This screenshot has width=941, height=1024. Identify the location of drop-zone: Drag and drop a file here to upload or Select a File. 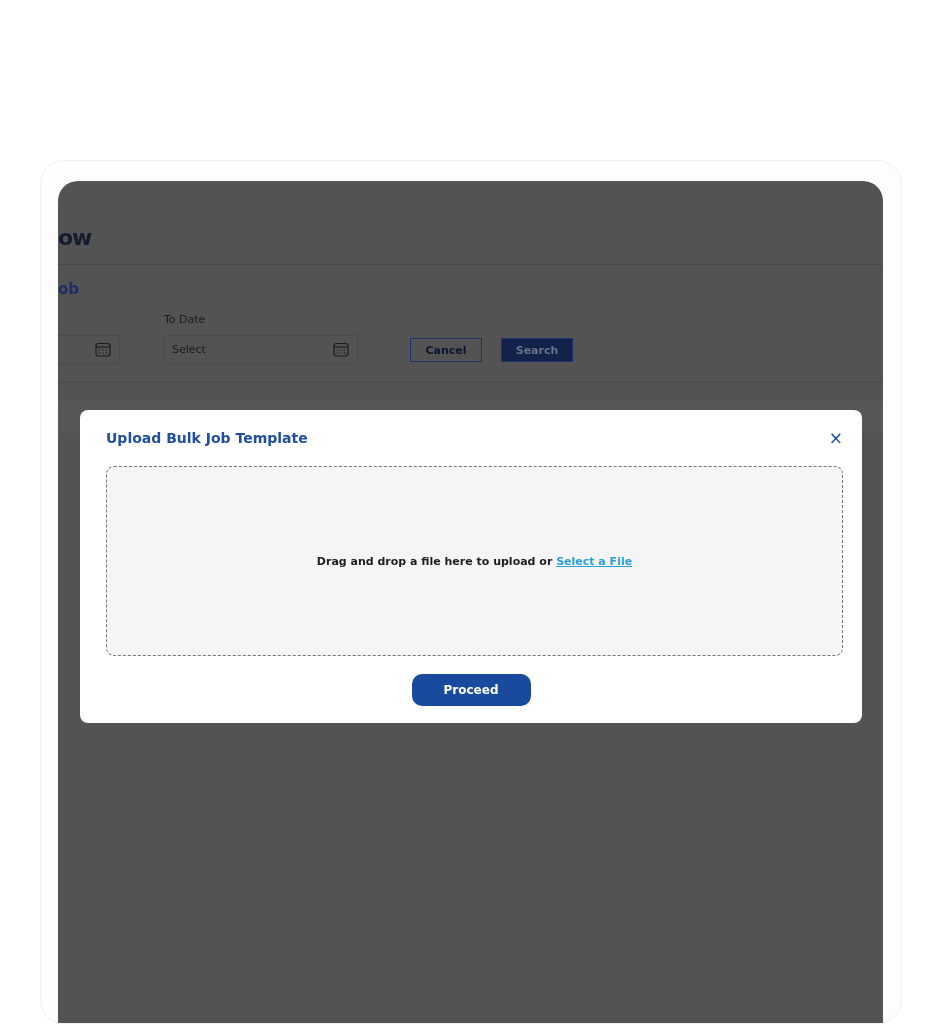
(474, 561).